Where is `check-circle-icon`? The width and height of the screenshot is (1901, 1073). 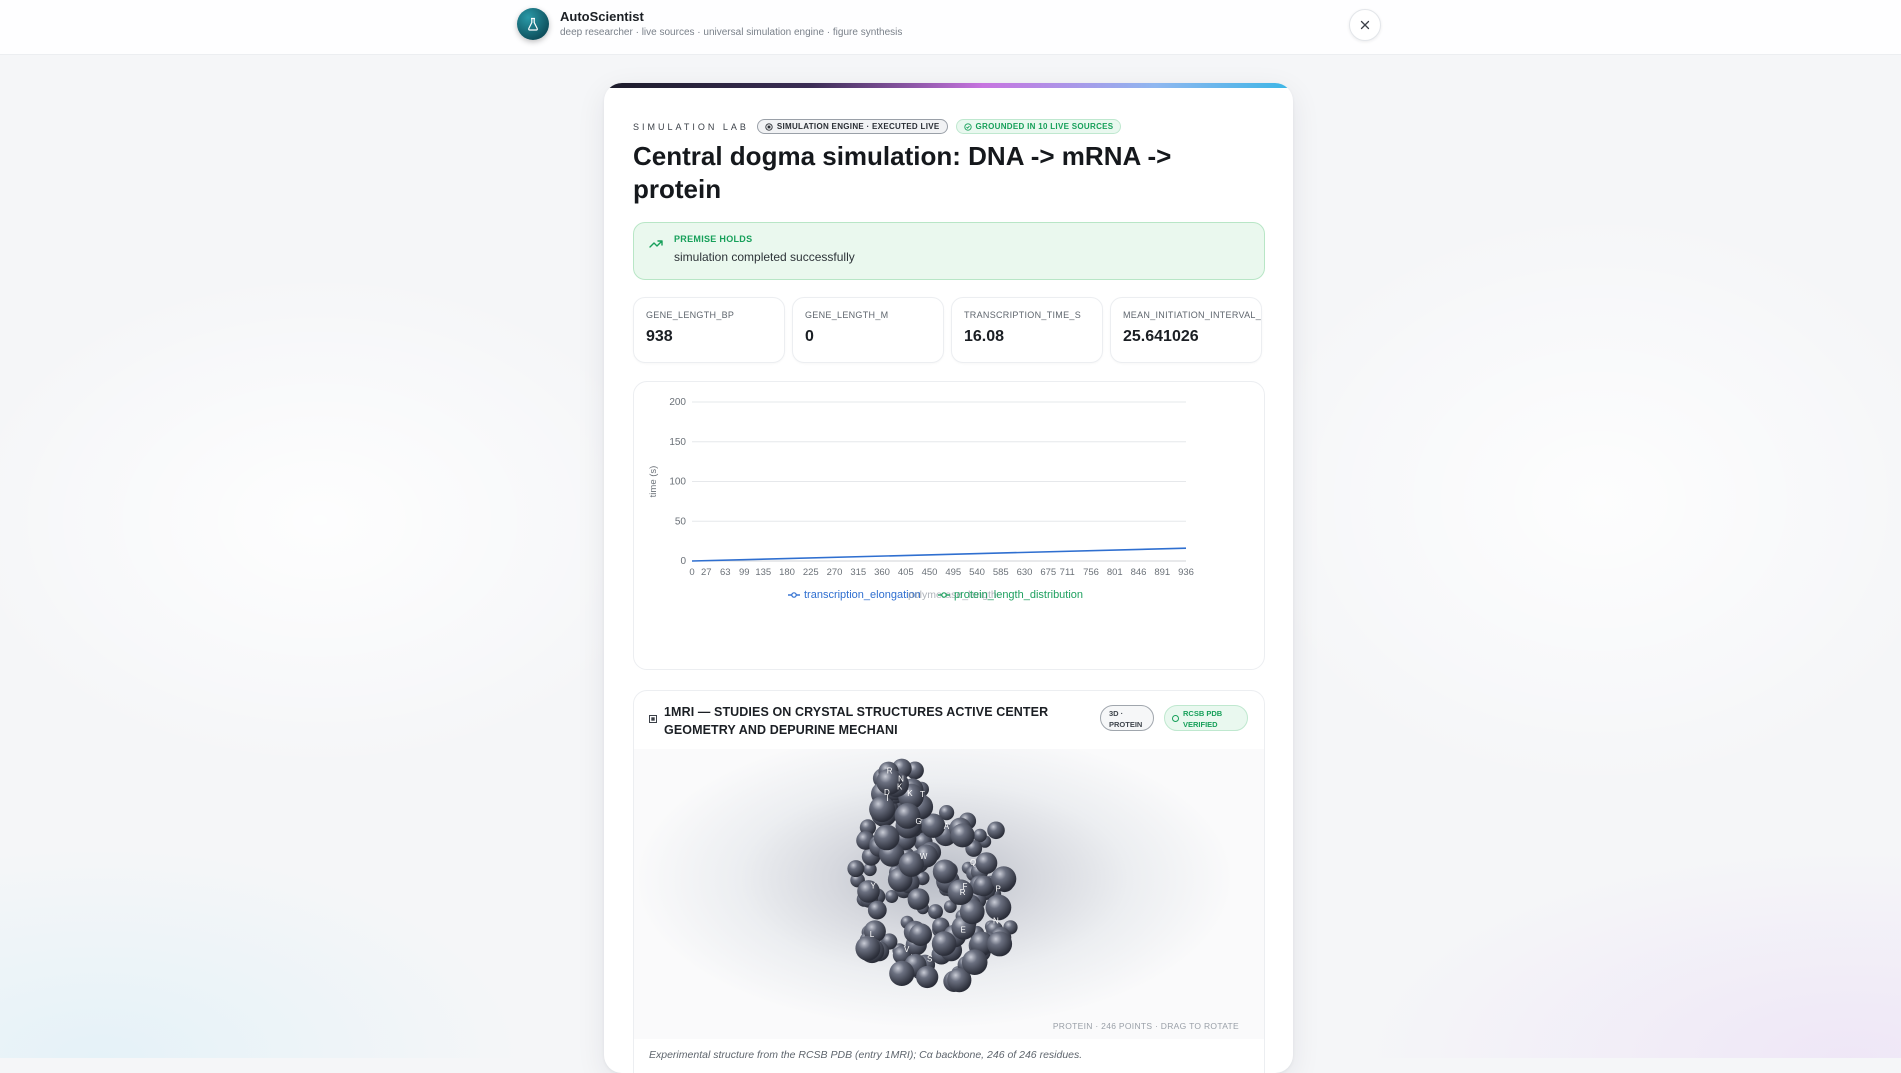
check-circle-icon is located at coordinates (967, 126).